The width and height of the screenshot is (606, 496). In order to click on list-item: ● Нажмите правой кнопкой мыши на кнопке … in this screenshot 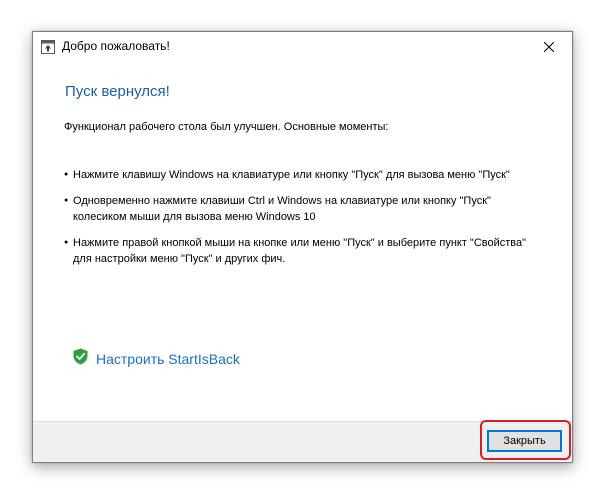, I will do `click(304, 251)`.